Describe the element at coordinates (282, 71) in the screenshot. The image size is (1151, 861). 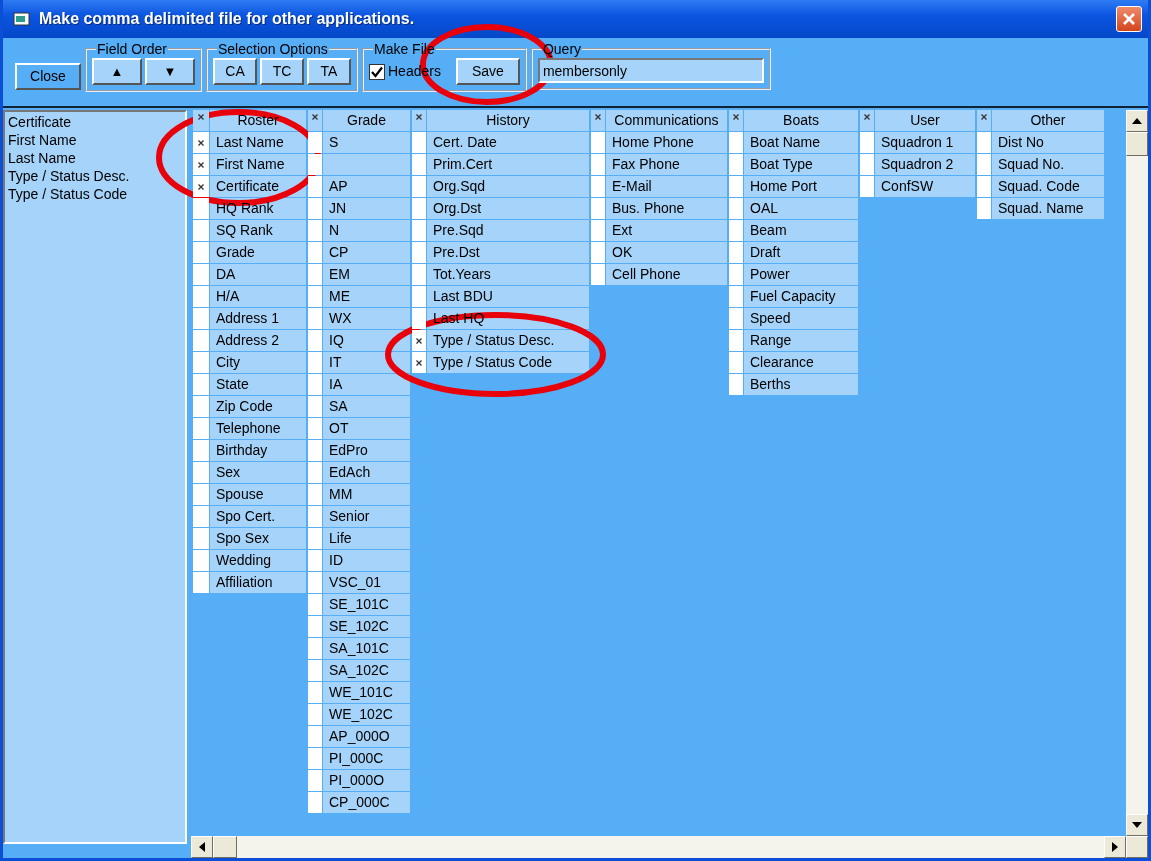
I see `selection-button: TC` at that location.